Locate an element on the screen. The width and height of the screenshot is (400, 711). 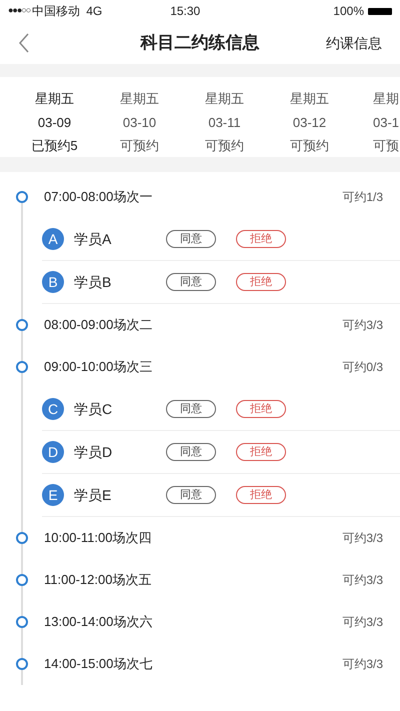
session-availability: 可约1/3 is located at coordinates (362, 197).